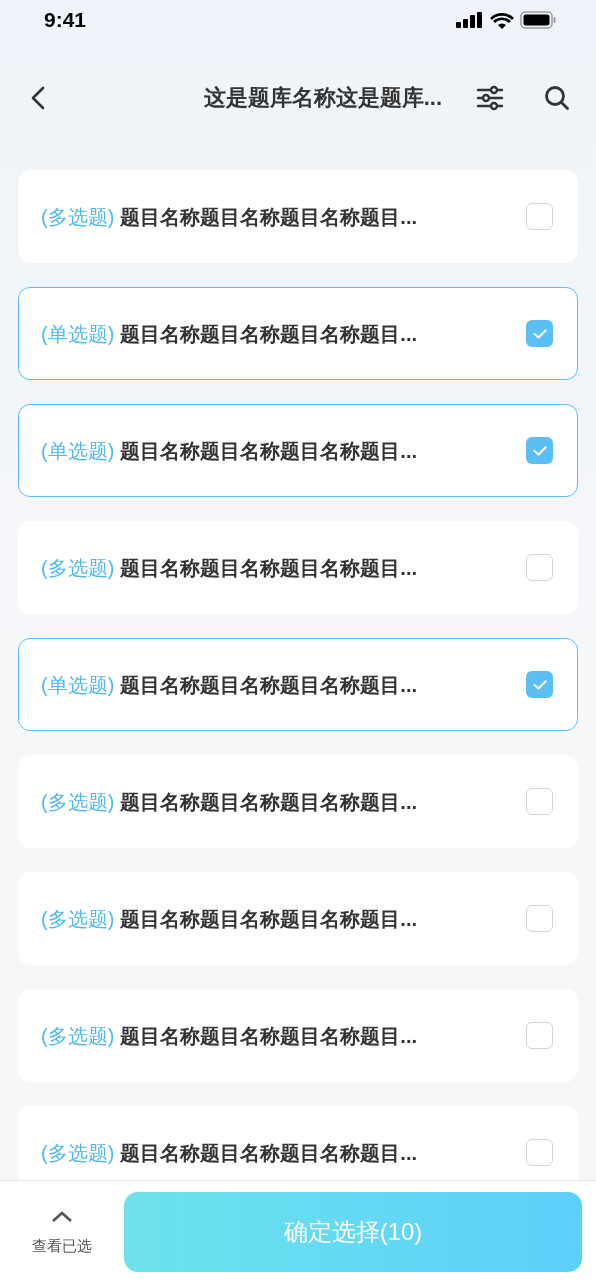  I want to click on signal-icon, so click(470, 20).